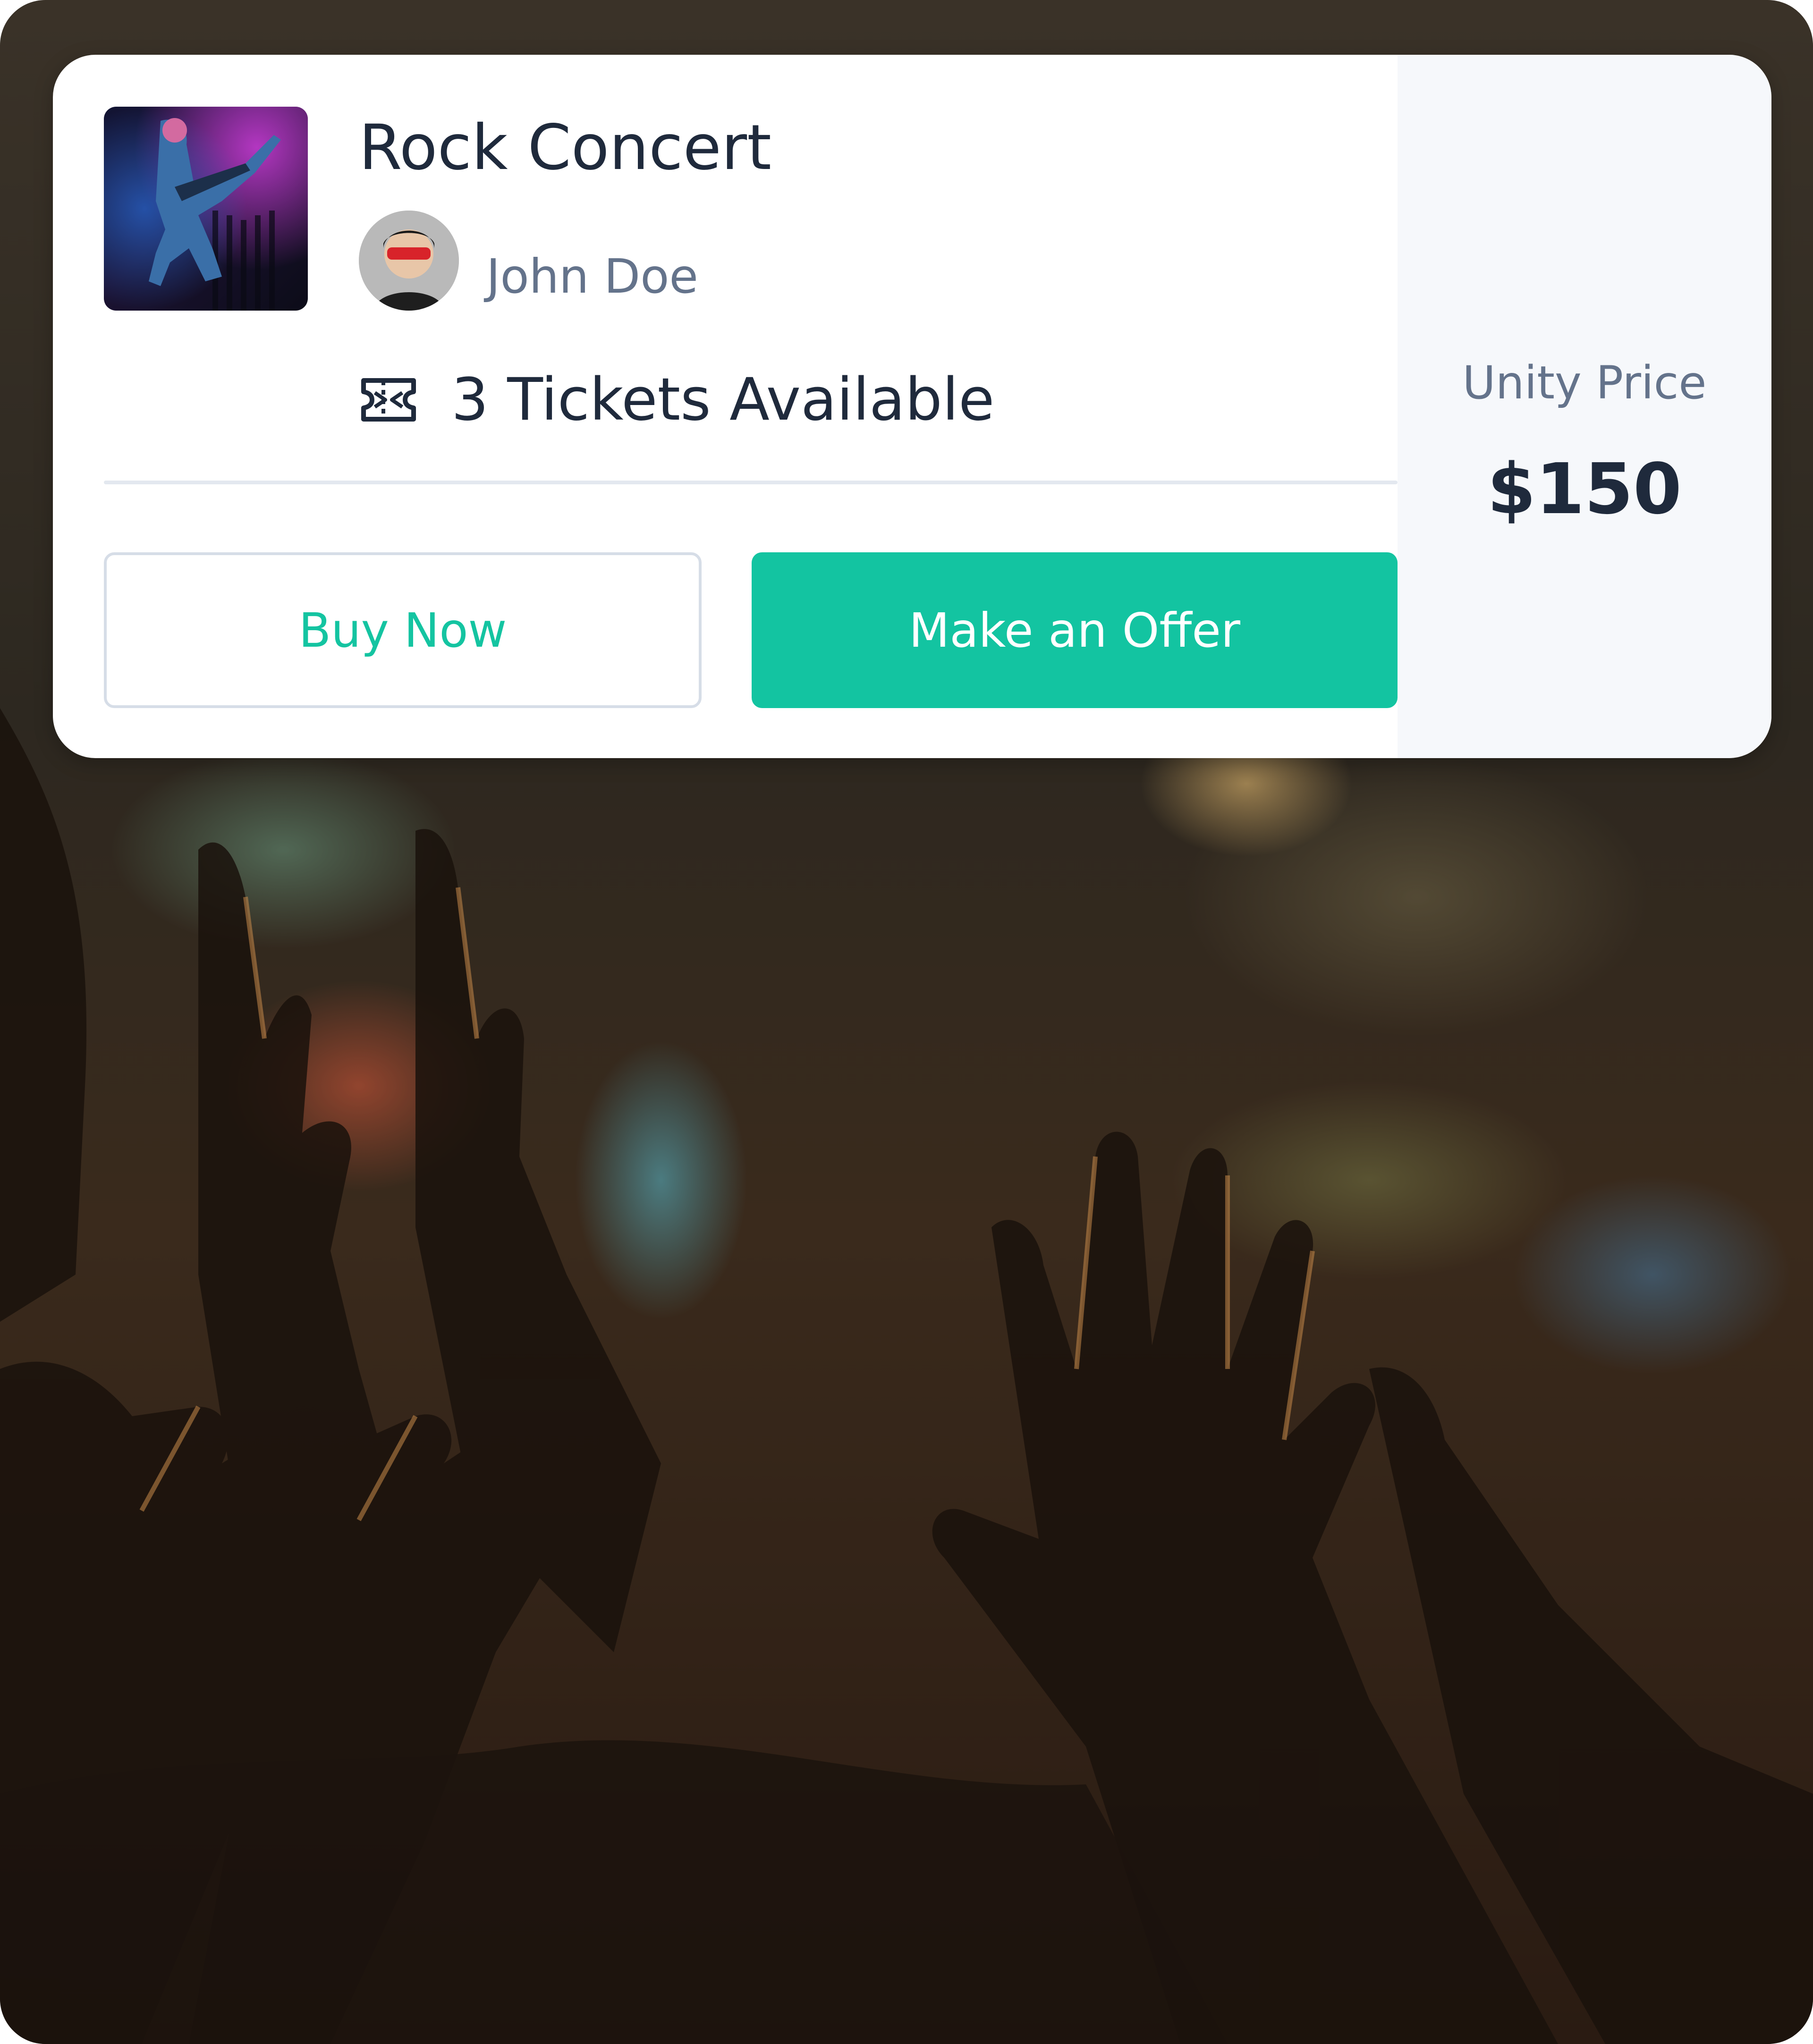 The width and height of the screenshot is (1813, 2044). What do you see at coordinates (751, 483) in the screenshot?
I see `divider` at bounding box center [751, 483].